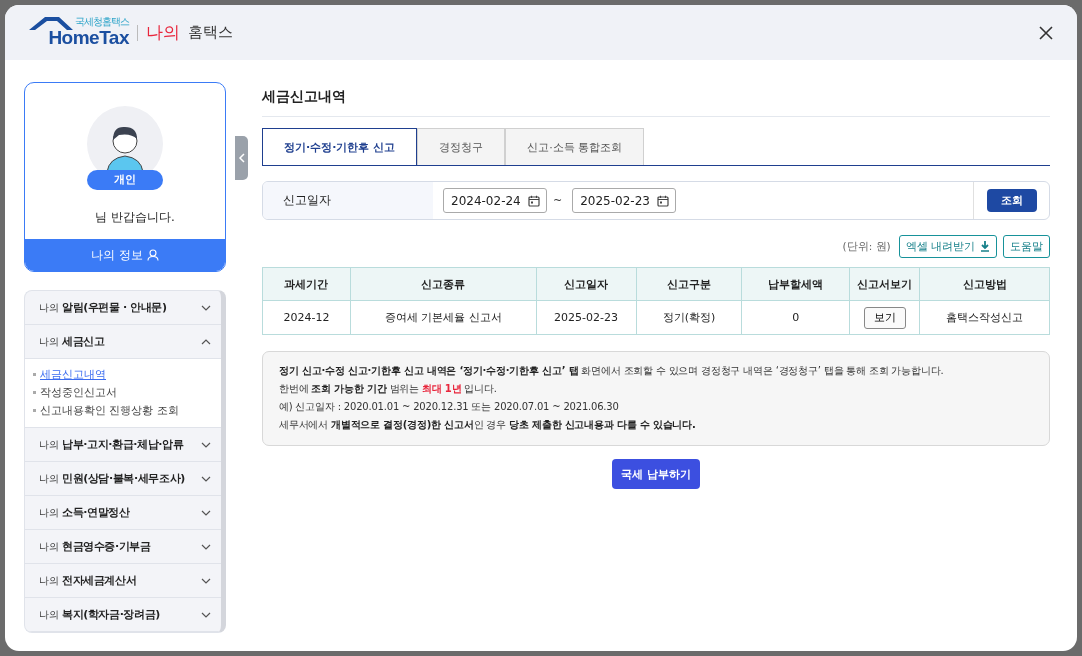  What do you see at coordinates (123, 581) in the screenshot?
I see `menu-header: 나의 전자세금계산서` at bounding box center [123, 581].